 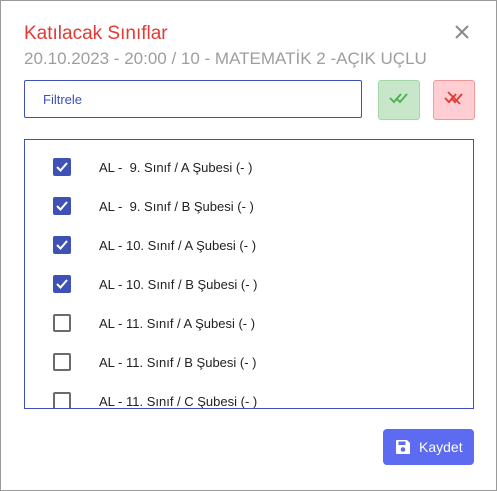 I want to click on double-check-icon, so click(x=399, y=100).